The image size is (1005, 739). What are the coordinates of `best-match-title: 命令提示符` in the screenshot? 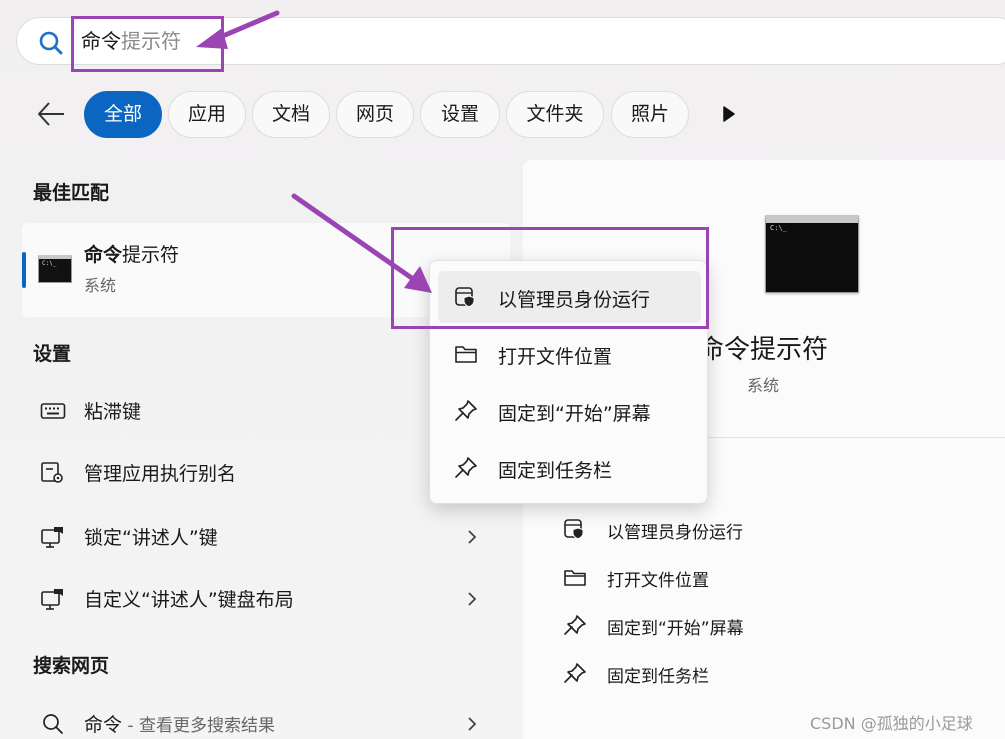 It's located at (131, 253).